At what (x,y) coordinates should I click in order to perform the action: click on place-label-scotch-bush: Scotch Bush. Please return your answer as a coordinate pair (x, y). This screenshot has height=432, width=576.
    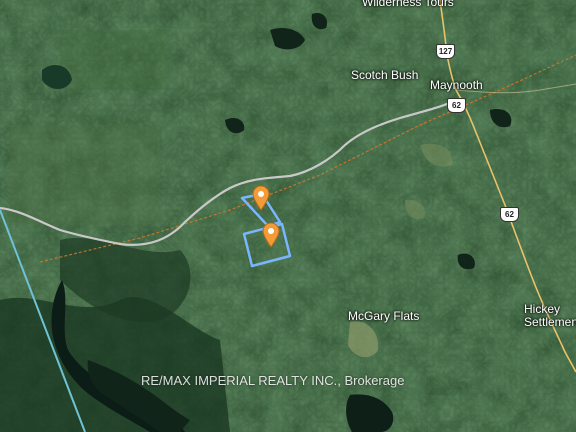
    Looking at the image, I should click on (385, 75).